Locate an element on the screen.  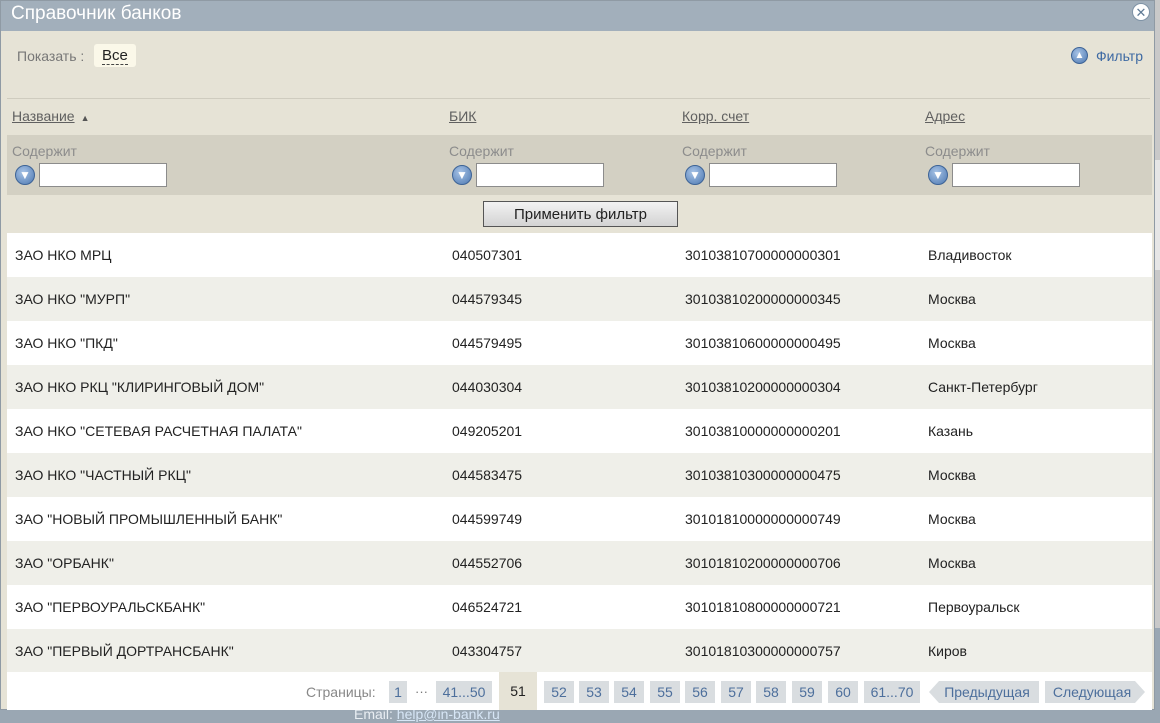
show-value: Все is located at coordinates (115, 56).